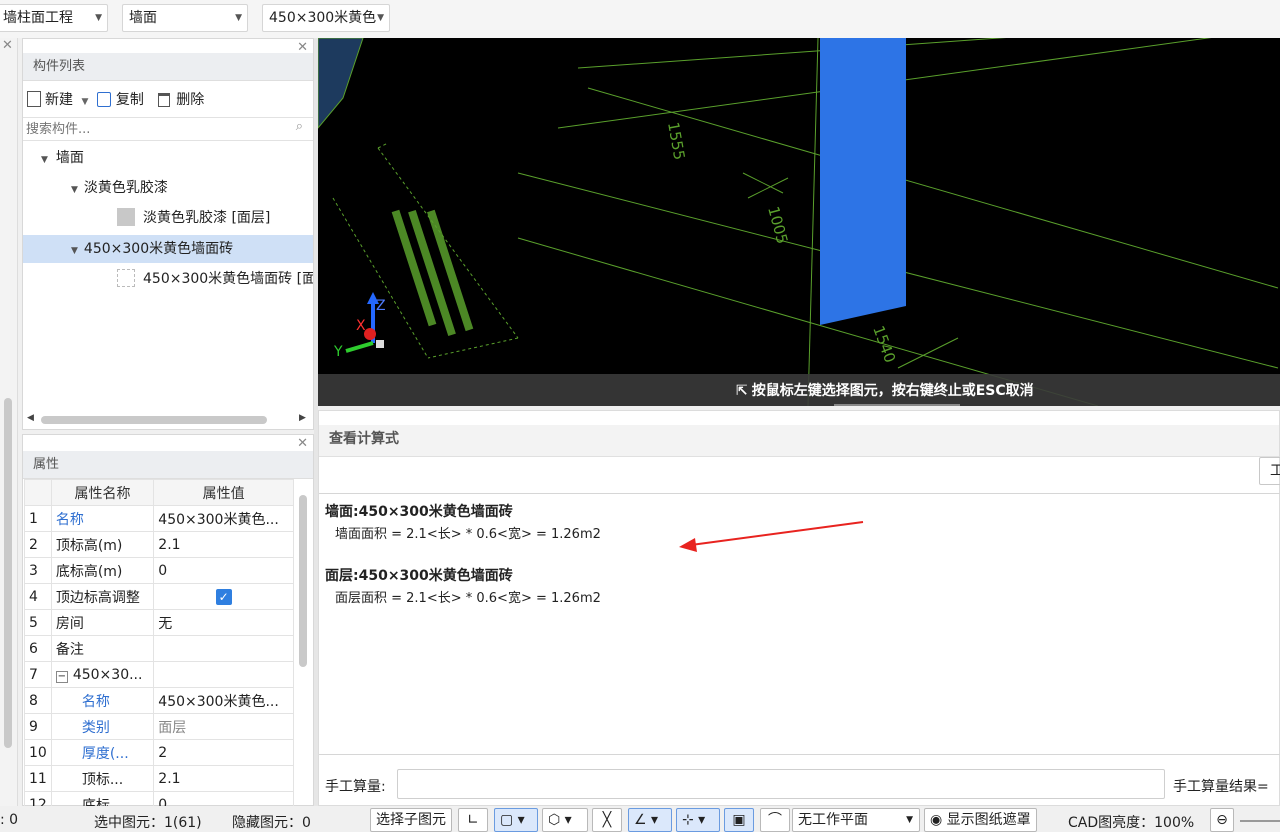 The width and height of the screenshot is (1280, 832). What do you see at coordinates (897, 405) in the screenshot?
I see `resize-handle` at bounding box center [897, 405].